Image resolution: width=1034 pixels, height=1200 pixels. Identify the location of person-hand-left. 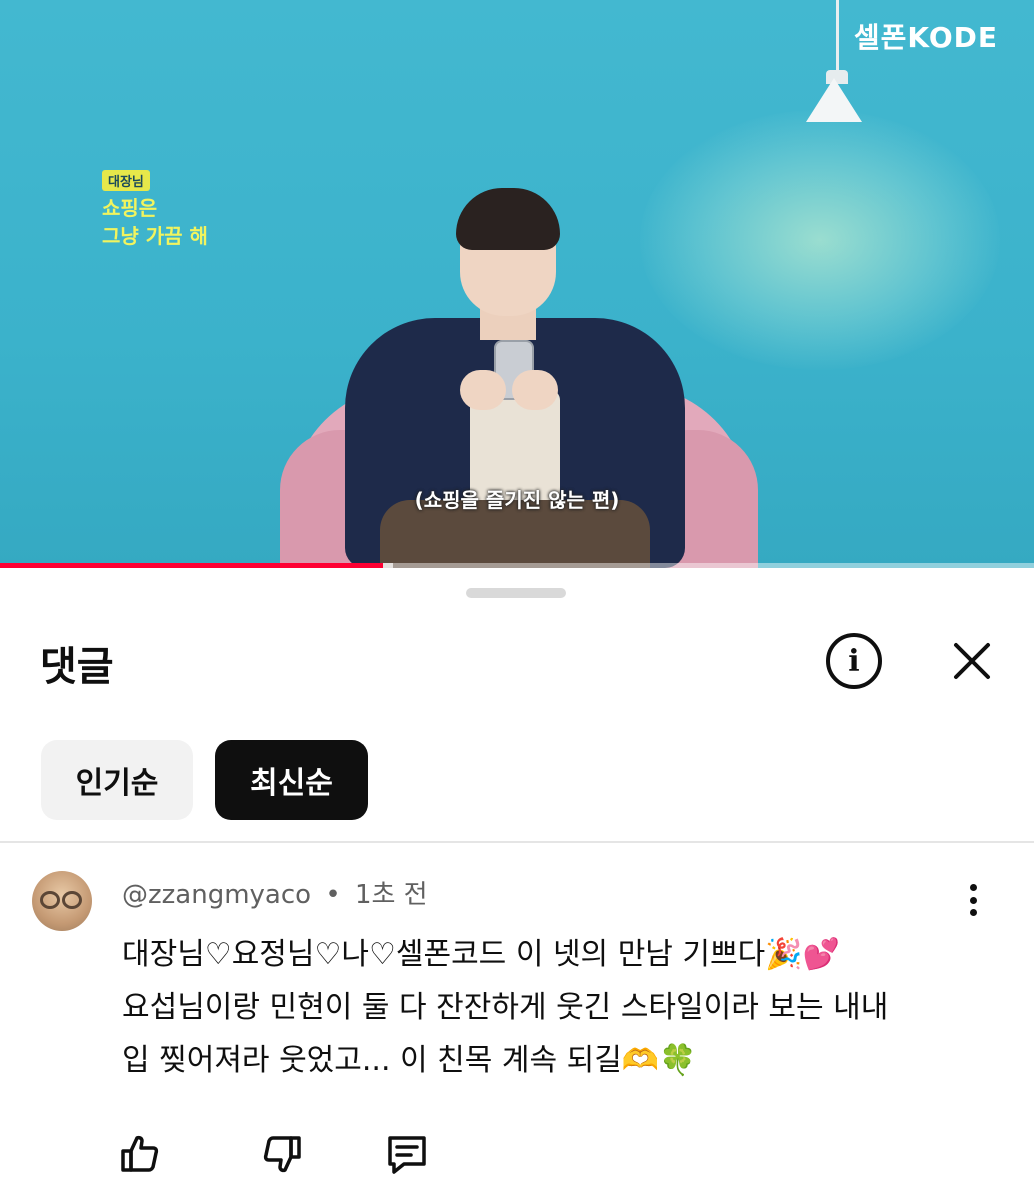
(483, 390).